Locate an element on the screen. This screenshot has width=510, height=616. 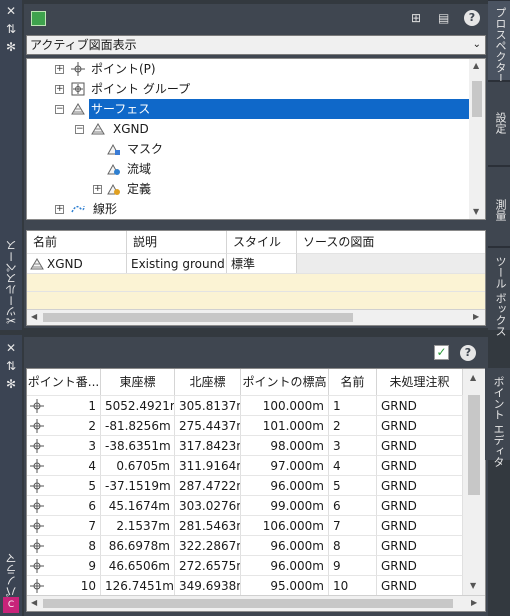
cell-style: 標準 is located at coordinates (262, 263).